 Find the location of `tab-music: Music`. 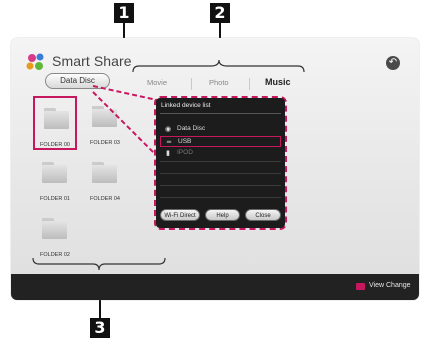

tab-music: Music is located at coordinates (278, 82).